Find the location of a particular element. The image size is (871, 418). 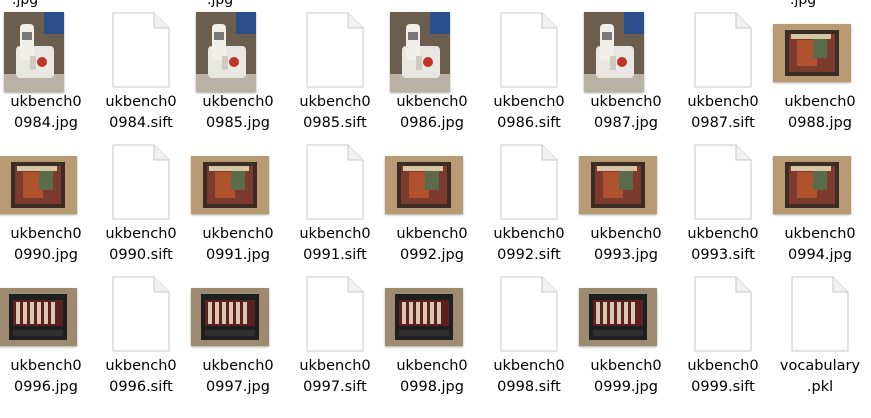

file-item: ukbench0 0985.sift is located at coordinates (335, 70).